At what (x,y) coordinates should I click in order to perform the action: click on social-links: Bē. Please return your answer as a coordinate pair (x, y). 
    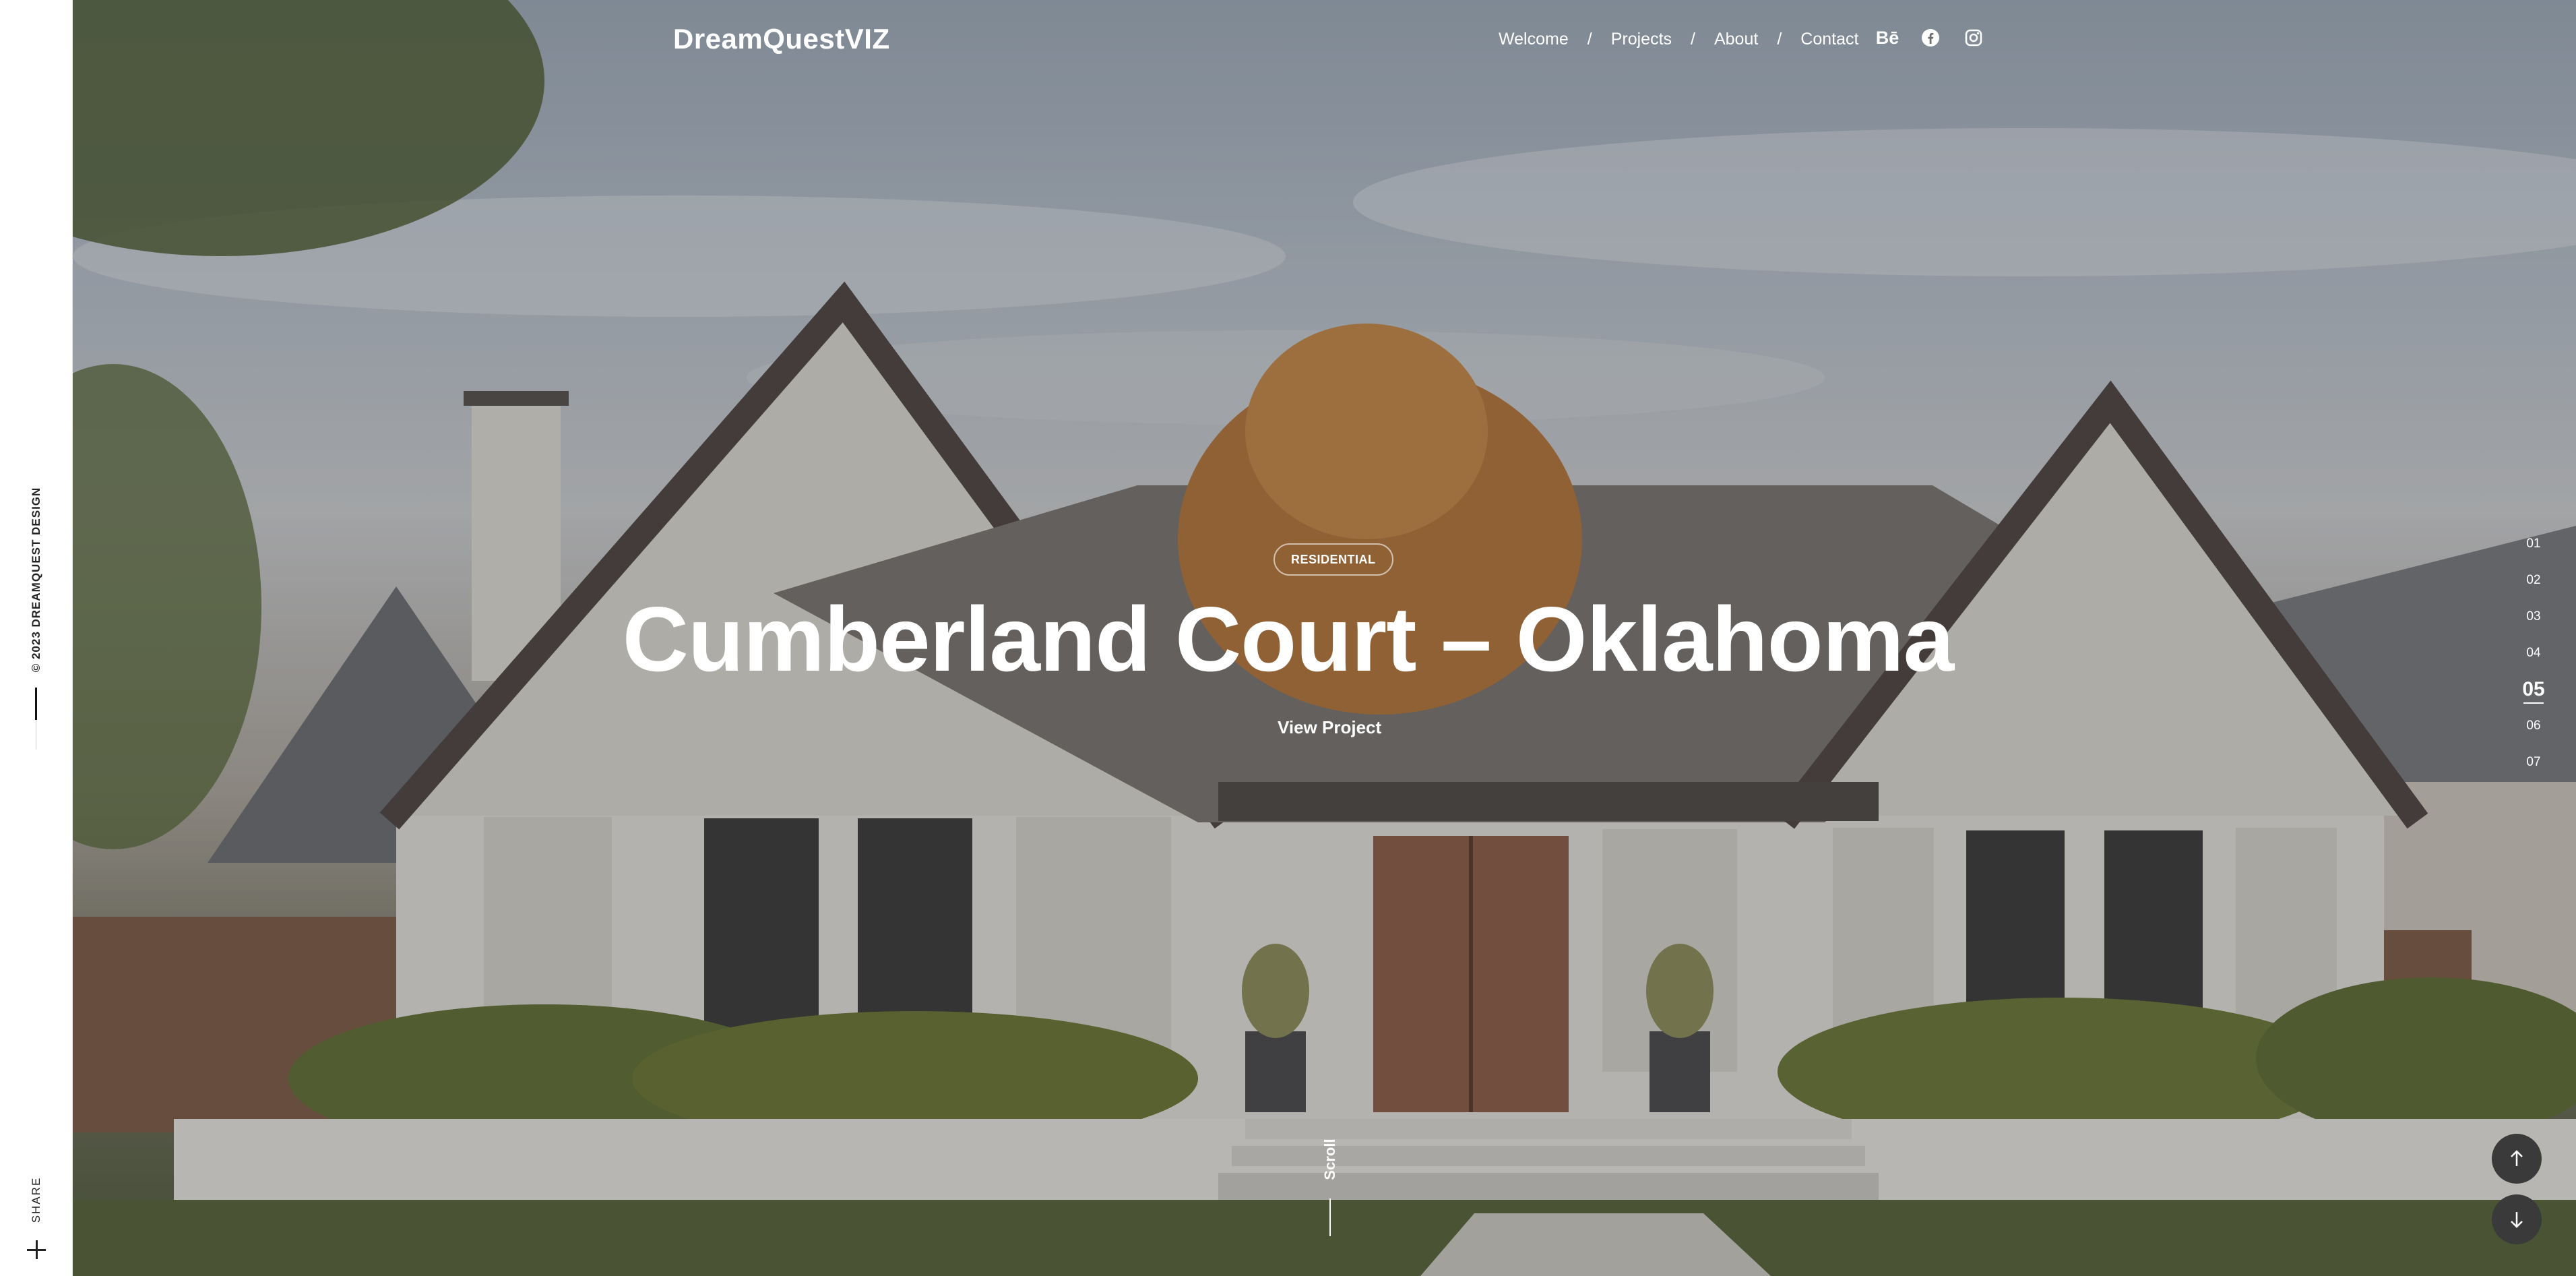
    Looking at the image, I should click on (1930, 38).